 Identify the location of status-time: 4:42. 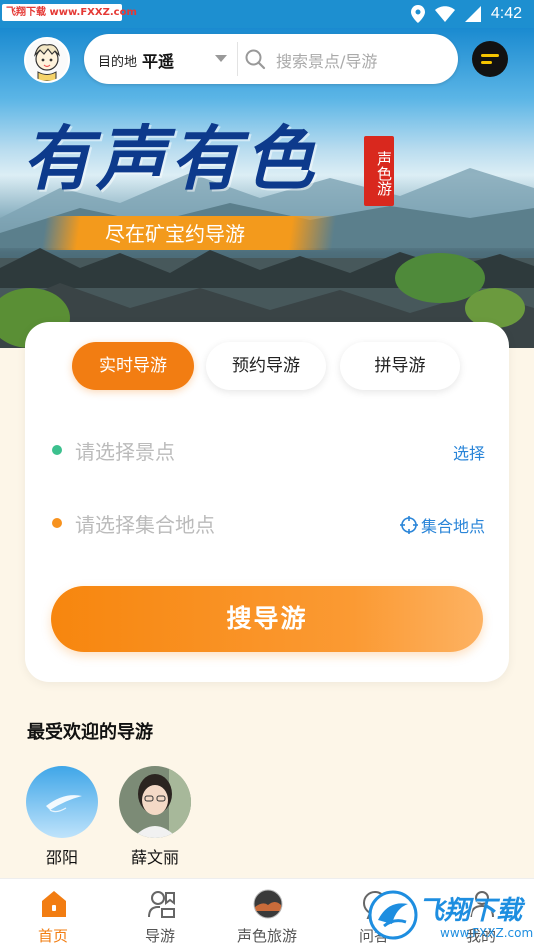
(506, 13).